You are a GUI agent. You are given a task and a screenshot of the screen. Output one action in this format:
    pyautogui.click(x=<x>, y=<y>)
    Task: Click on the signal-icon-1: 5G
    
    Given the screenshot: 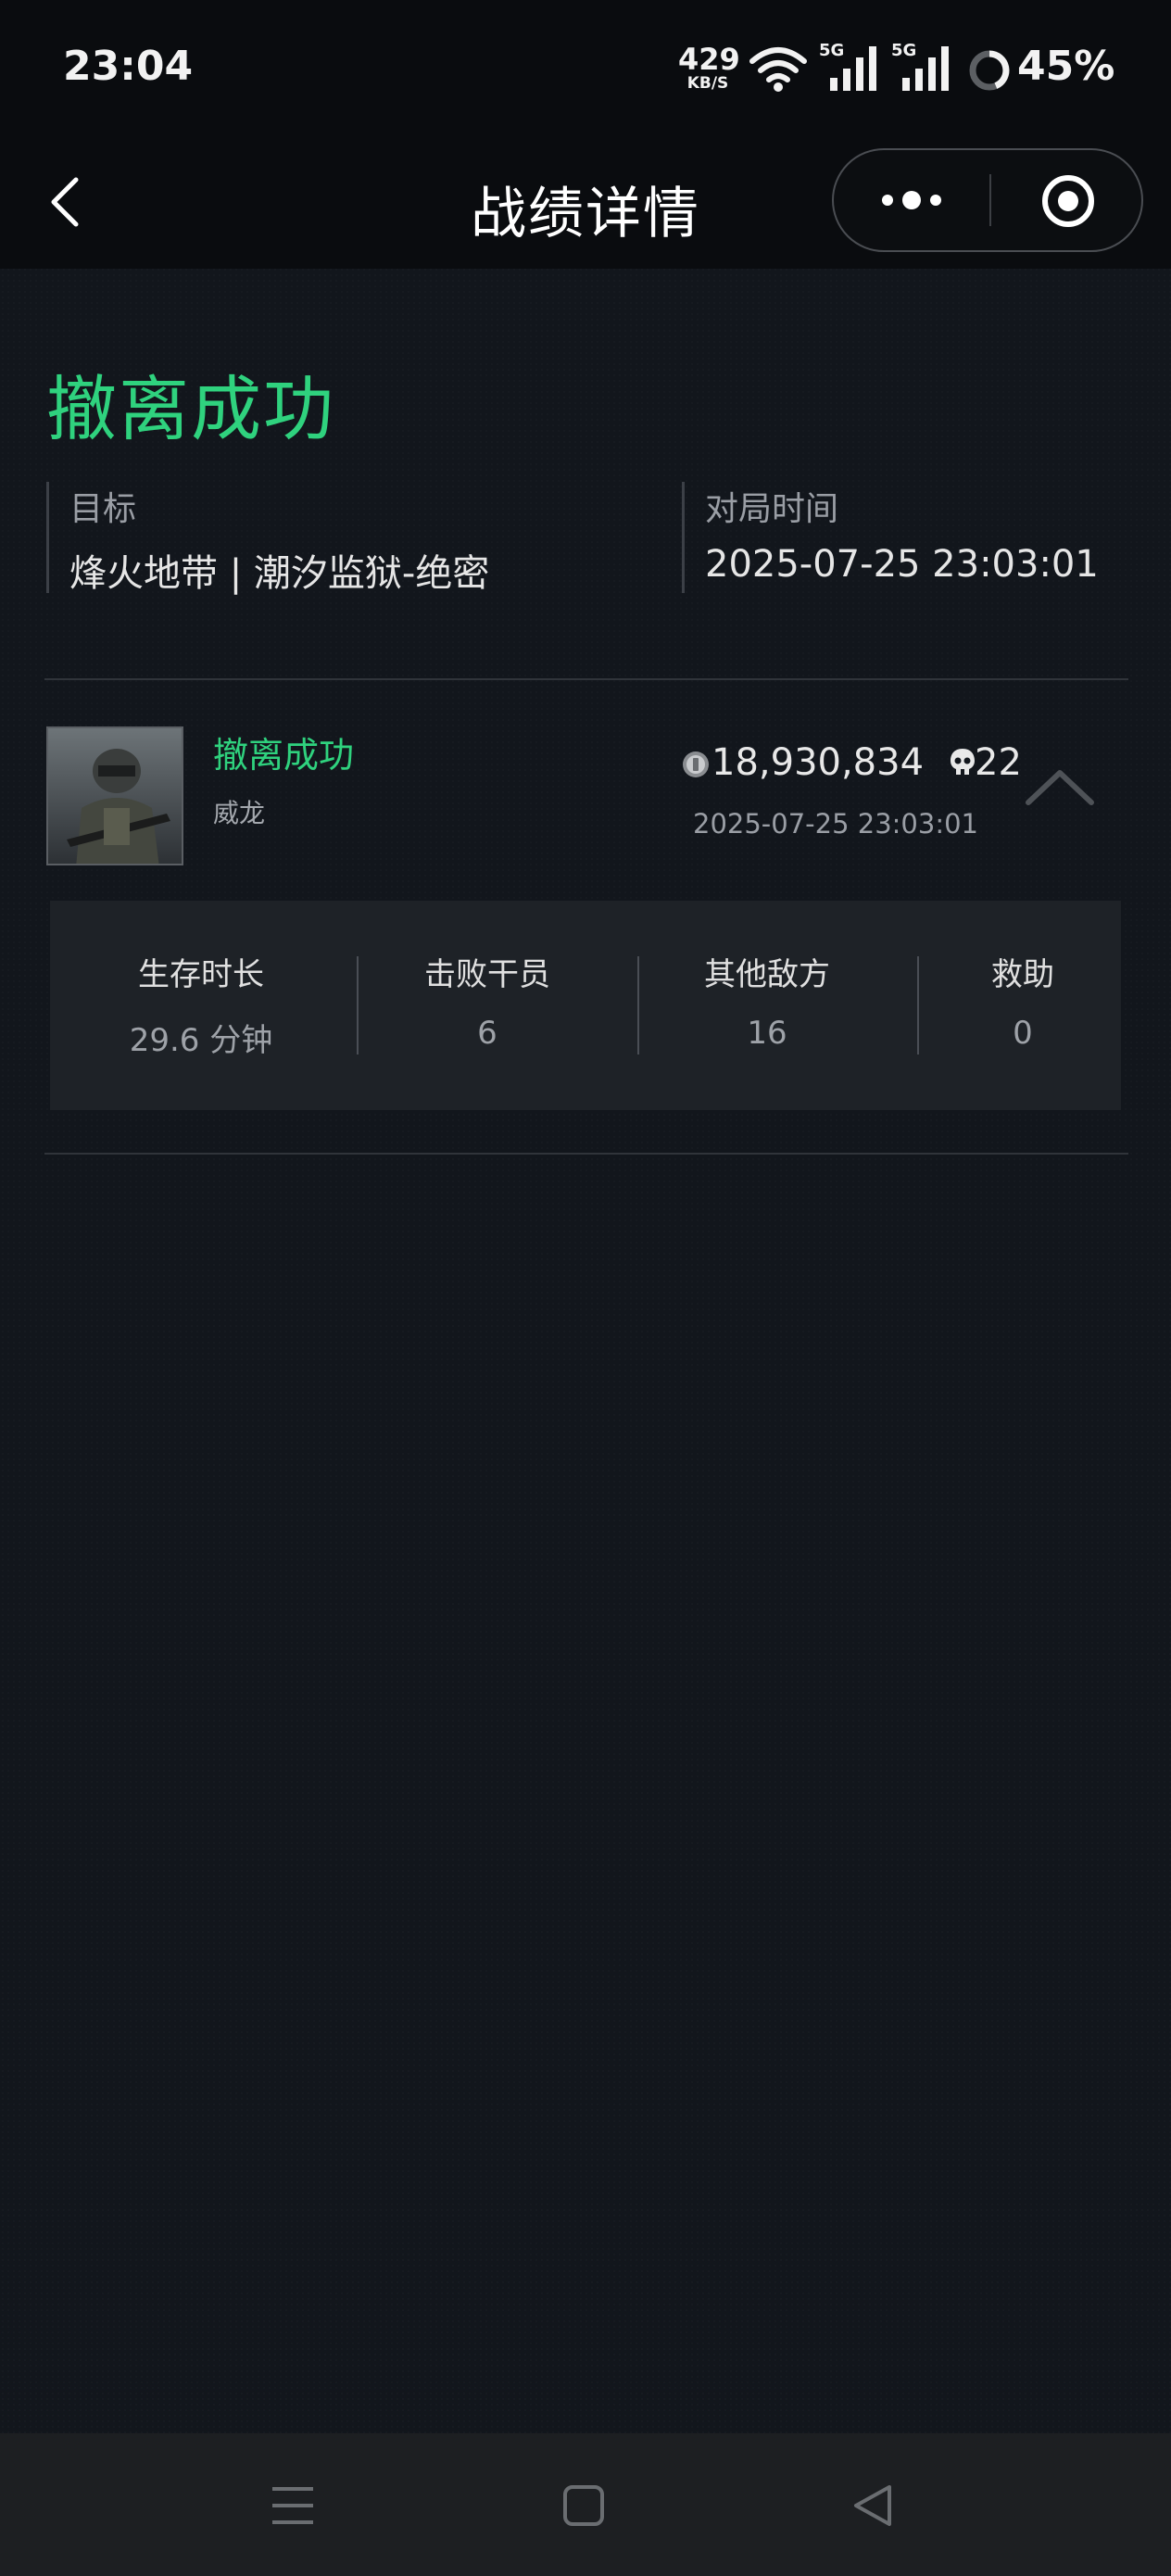 What is the action you would take?
    pyautogui.click(x=850, y=67)
    